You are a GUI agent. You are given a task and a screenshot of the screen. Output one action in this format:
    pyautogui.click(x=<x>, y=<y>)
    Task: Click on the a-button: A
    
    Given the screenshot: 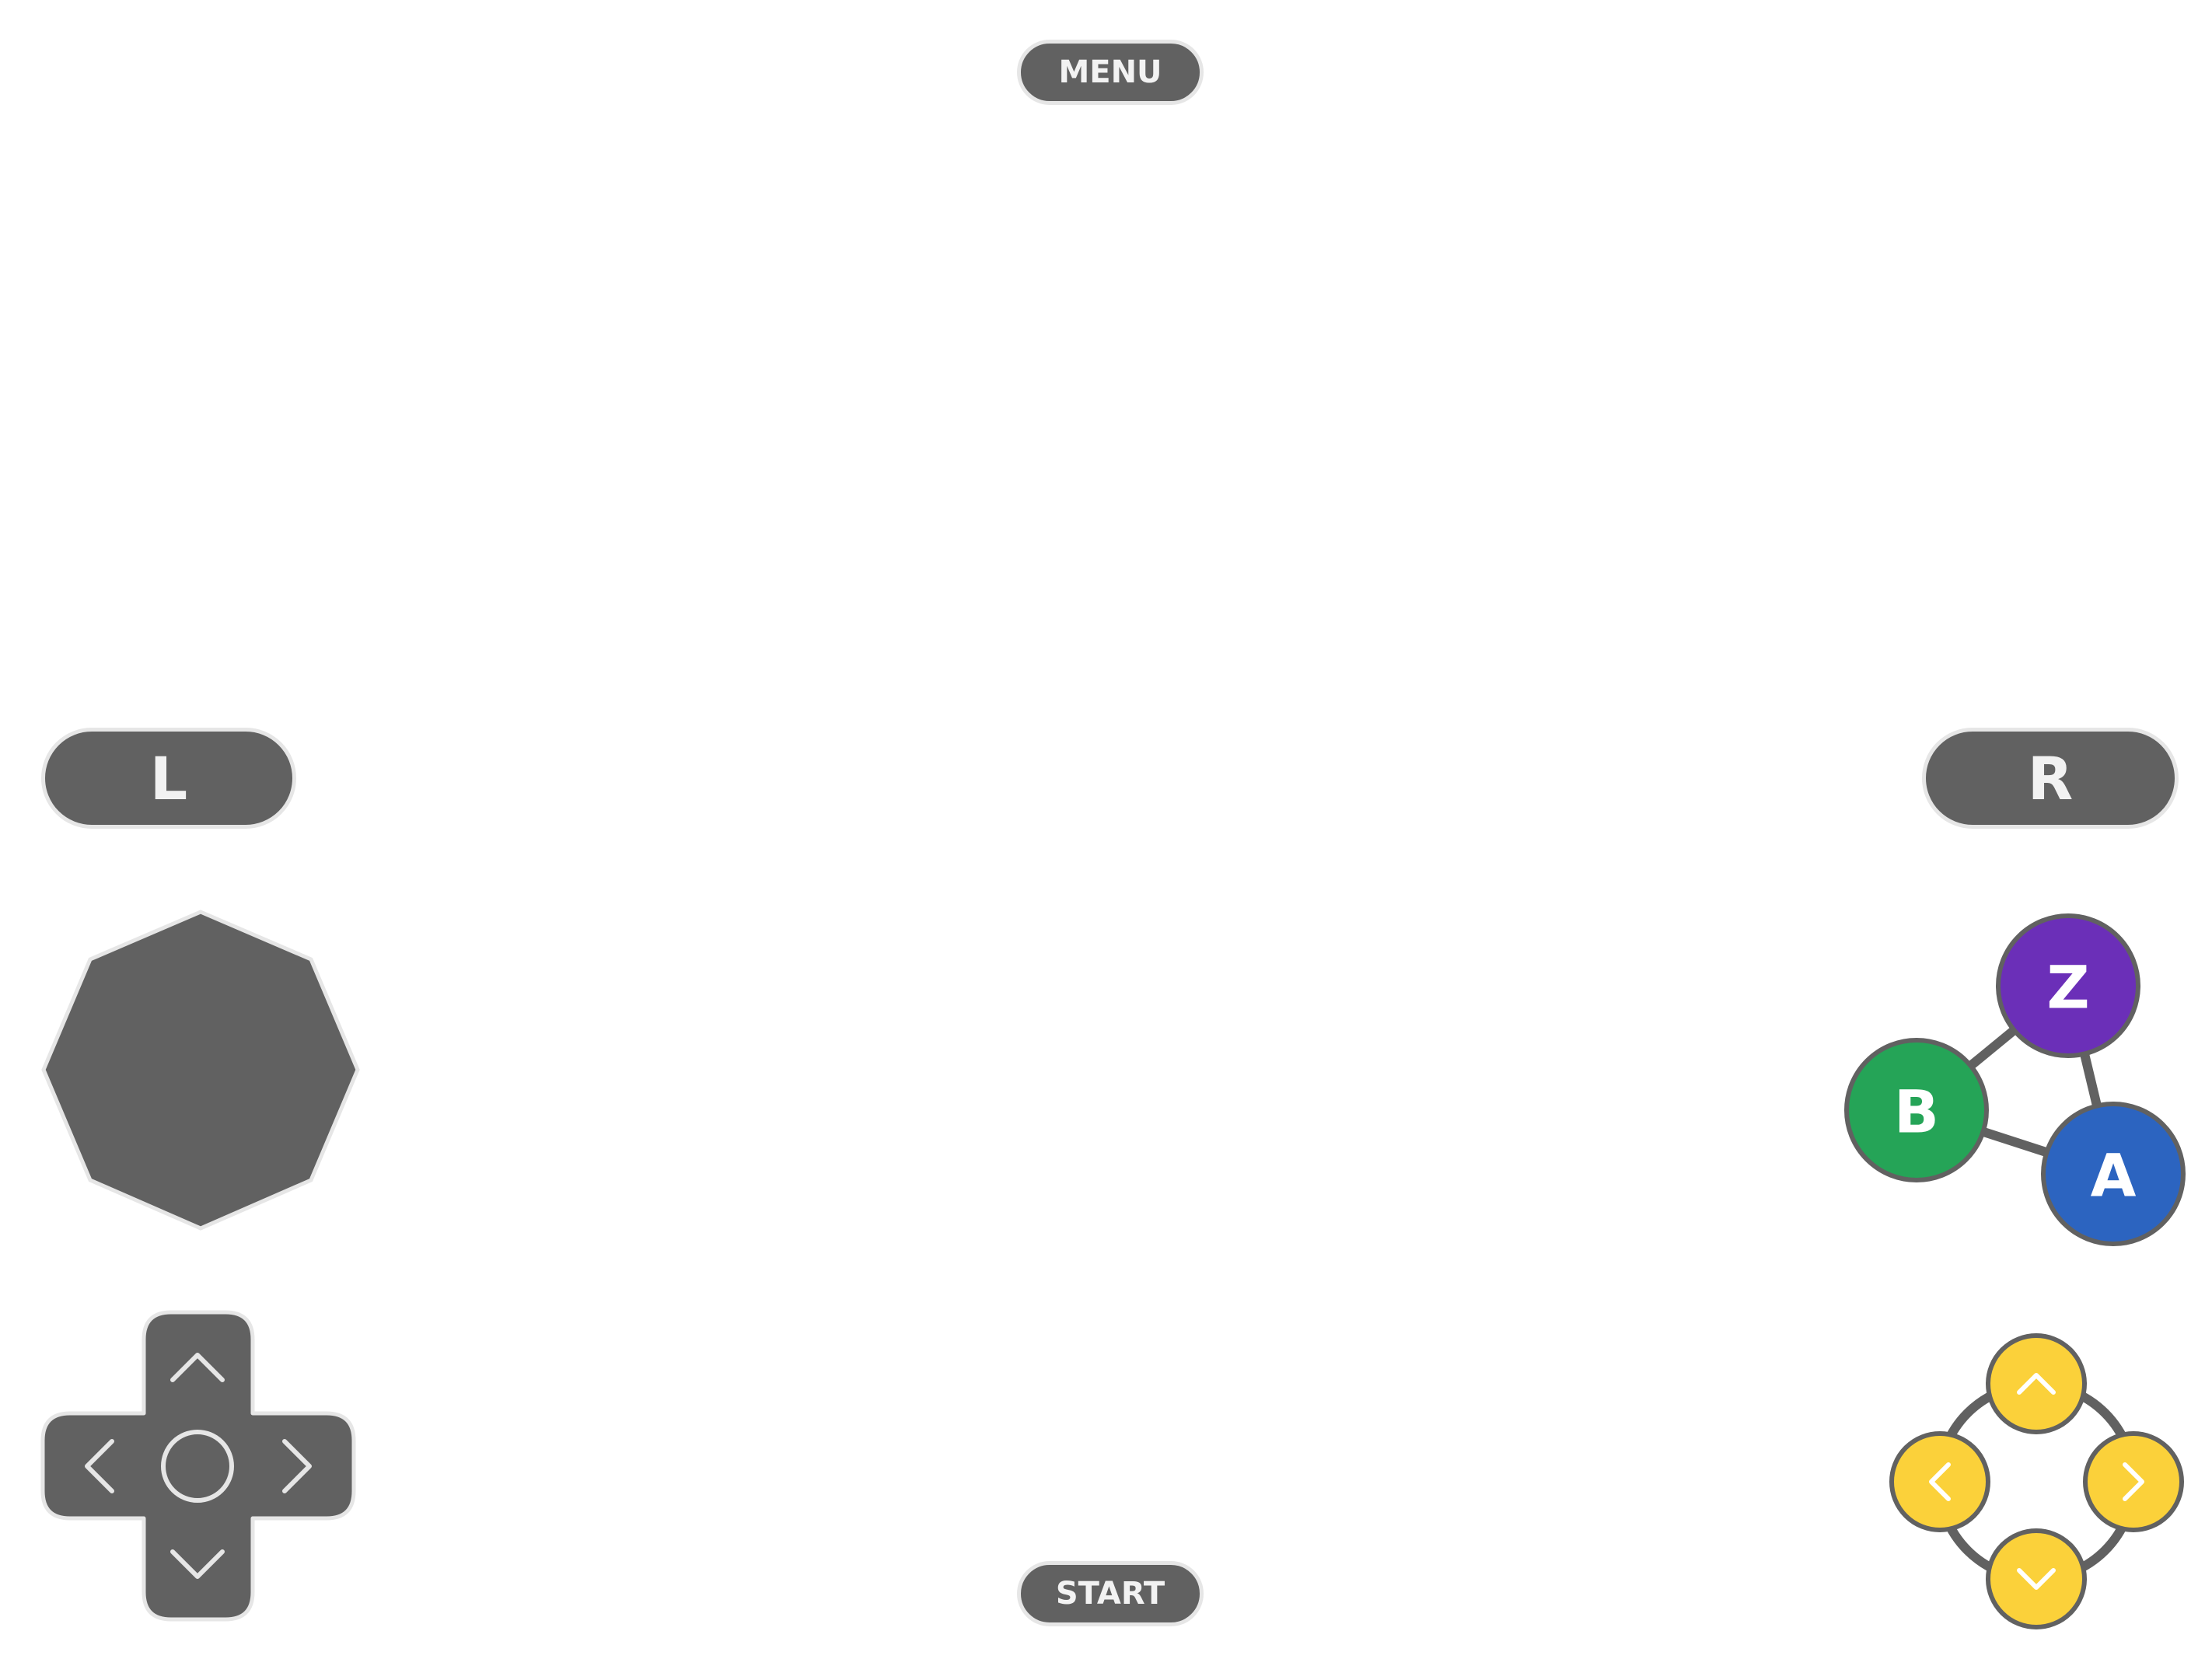 What is the action you would take?
    pyautogui.click(x=2113, y=1174)
    